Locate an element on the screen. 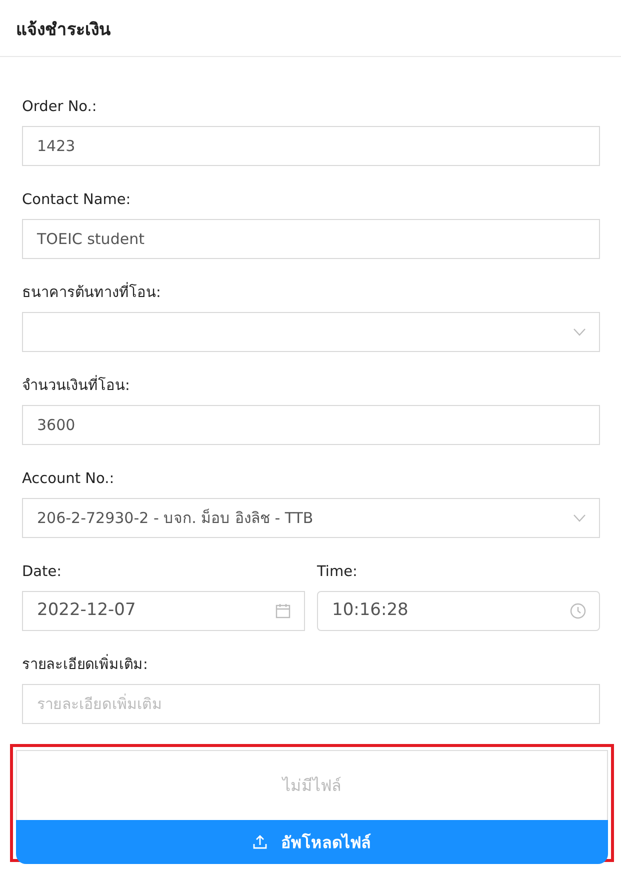  input-field: TOEIC student is located at coordinates (311, 239).